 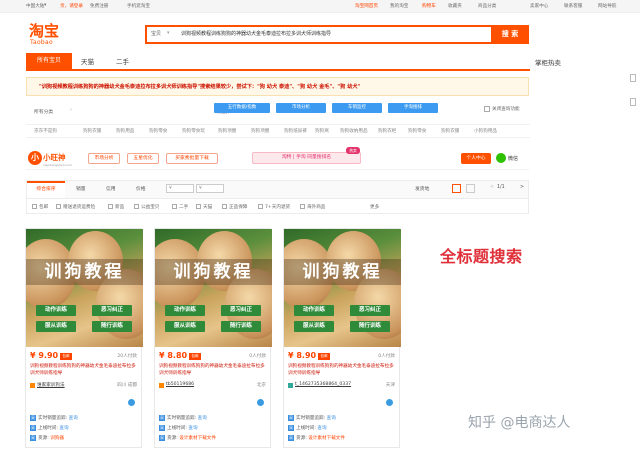 What do you see at coordinates (79, 207) in the screenshot?
I see `option-label: 赠送退货运费险` at bounding box center [79, 207].